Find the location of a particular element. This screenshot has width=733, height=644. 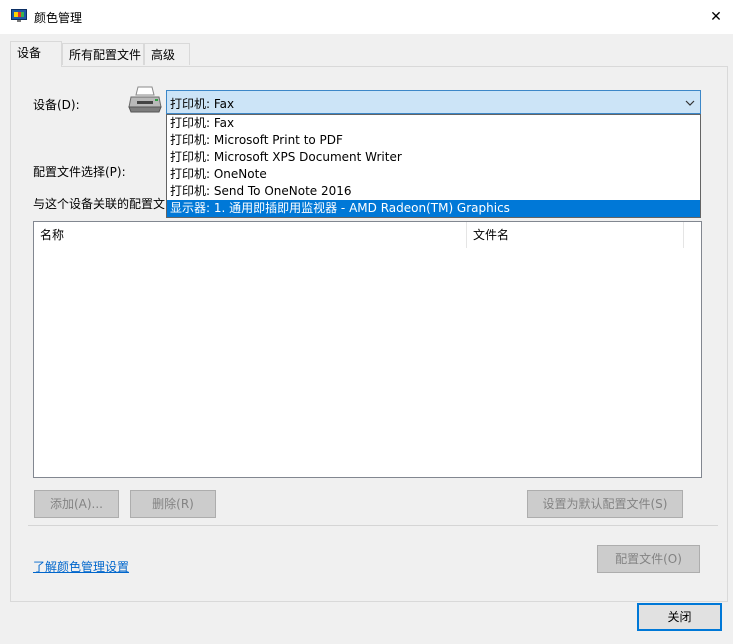

device-label: 设备(D): is located at coordinates (56, 105).